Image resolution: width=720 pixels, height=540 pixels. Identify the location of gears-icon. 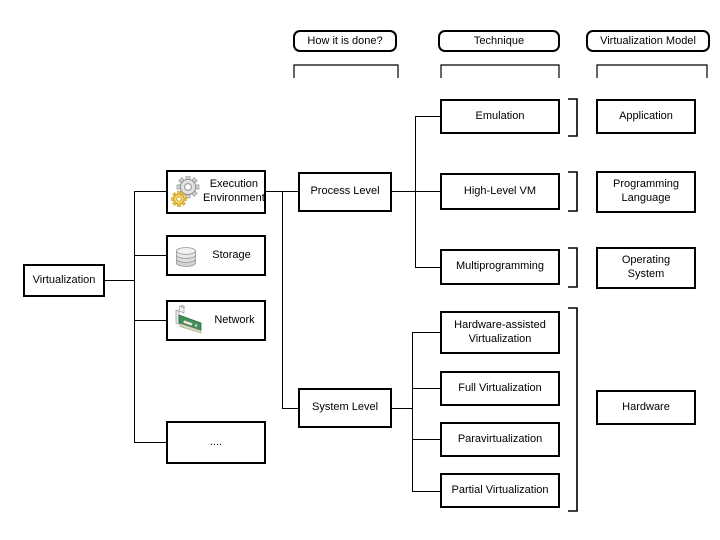
(186, 192).